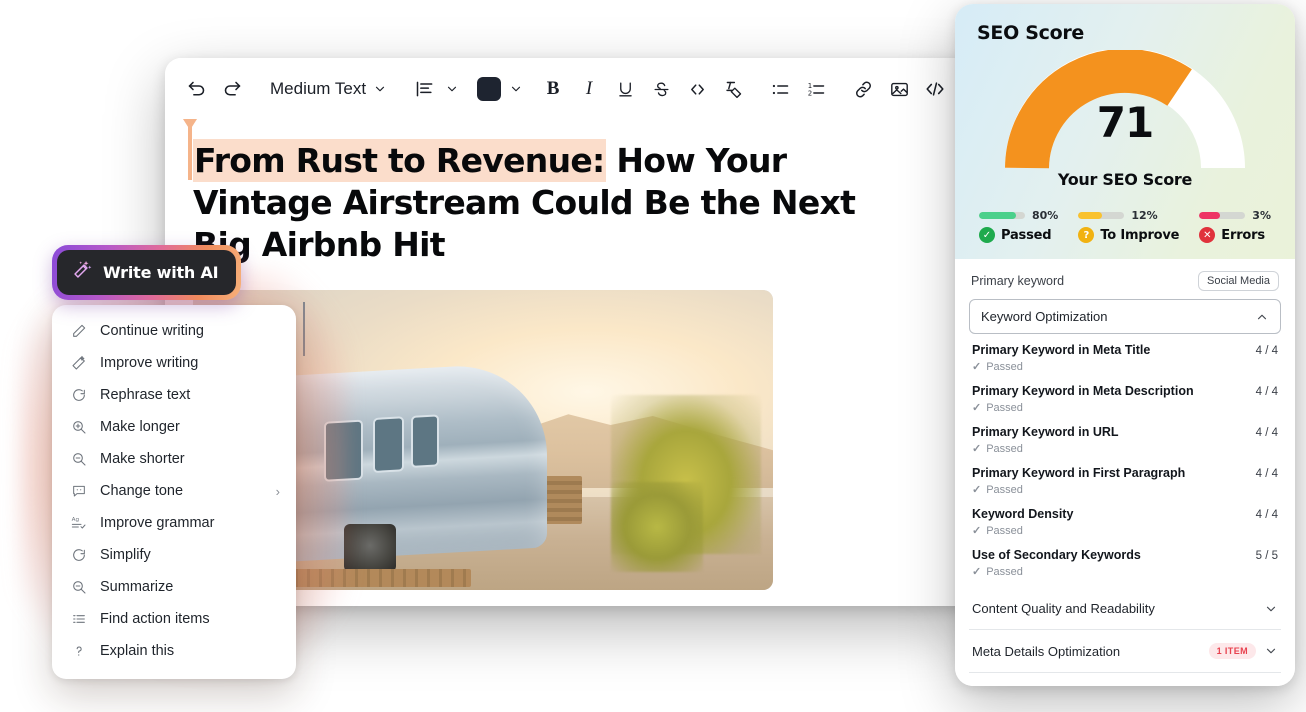 The image size is (1306, 712). I want to click on italic-button: I, so click(589, 89).